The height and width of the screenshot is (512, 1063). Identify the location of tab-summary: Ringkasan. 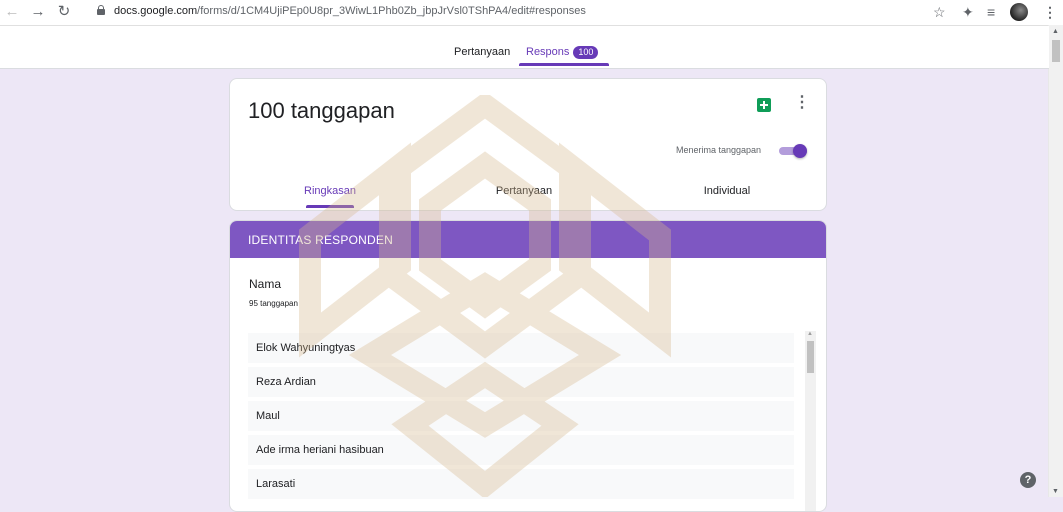
(330, 191).